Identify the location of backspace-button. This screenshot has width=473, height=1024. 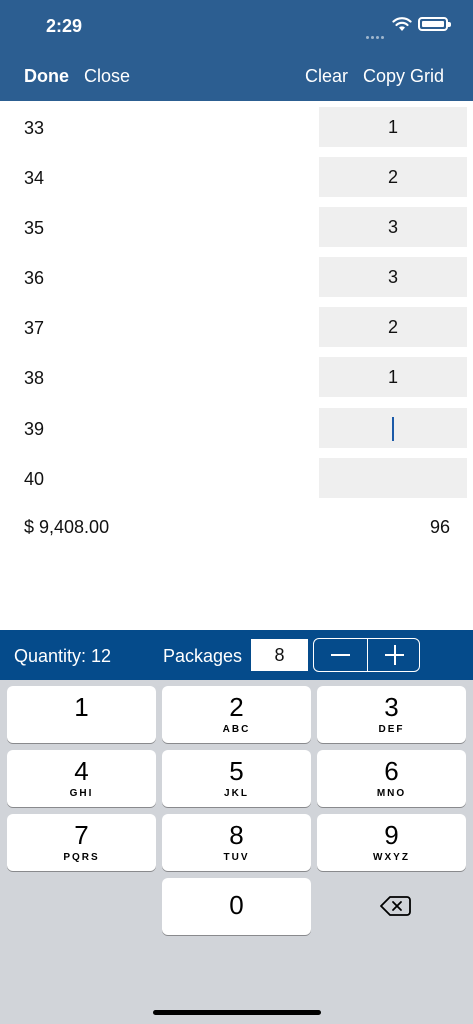
(391, 906).